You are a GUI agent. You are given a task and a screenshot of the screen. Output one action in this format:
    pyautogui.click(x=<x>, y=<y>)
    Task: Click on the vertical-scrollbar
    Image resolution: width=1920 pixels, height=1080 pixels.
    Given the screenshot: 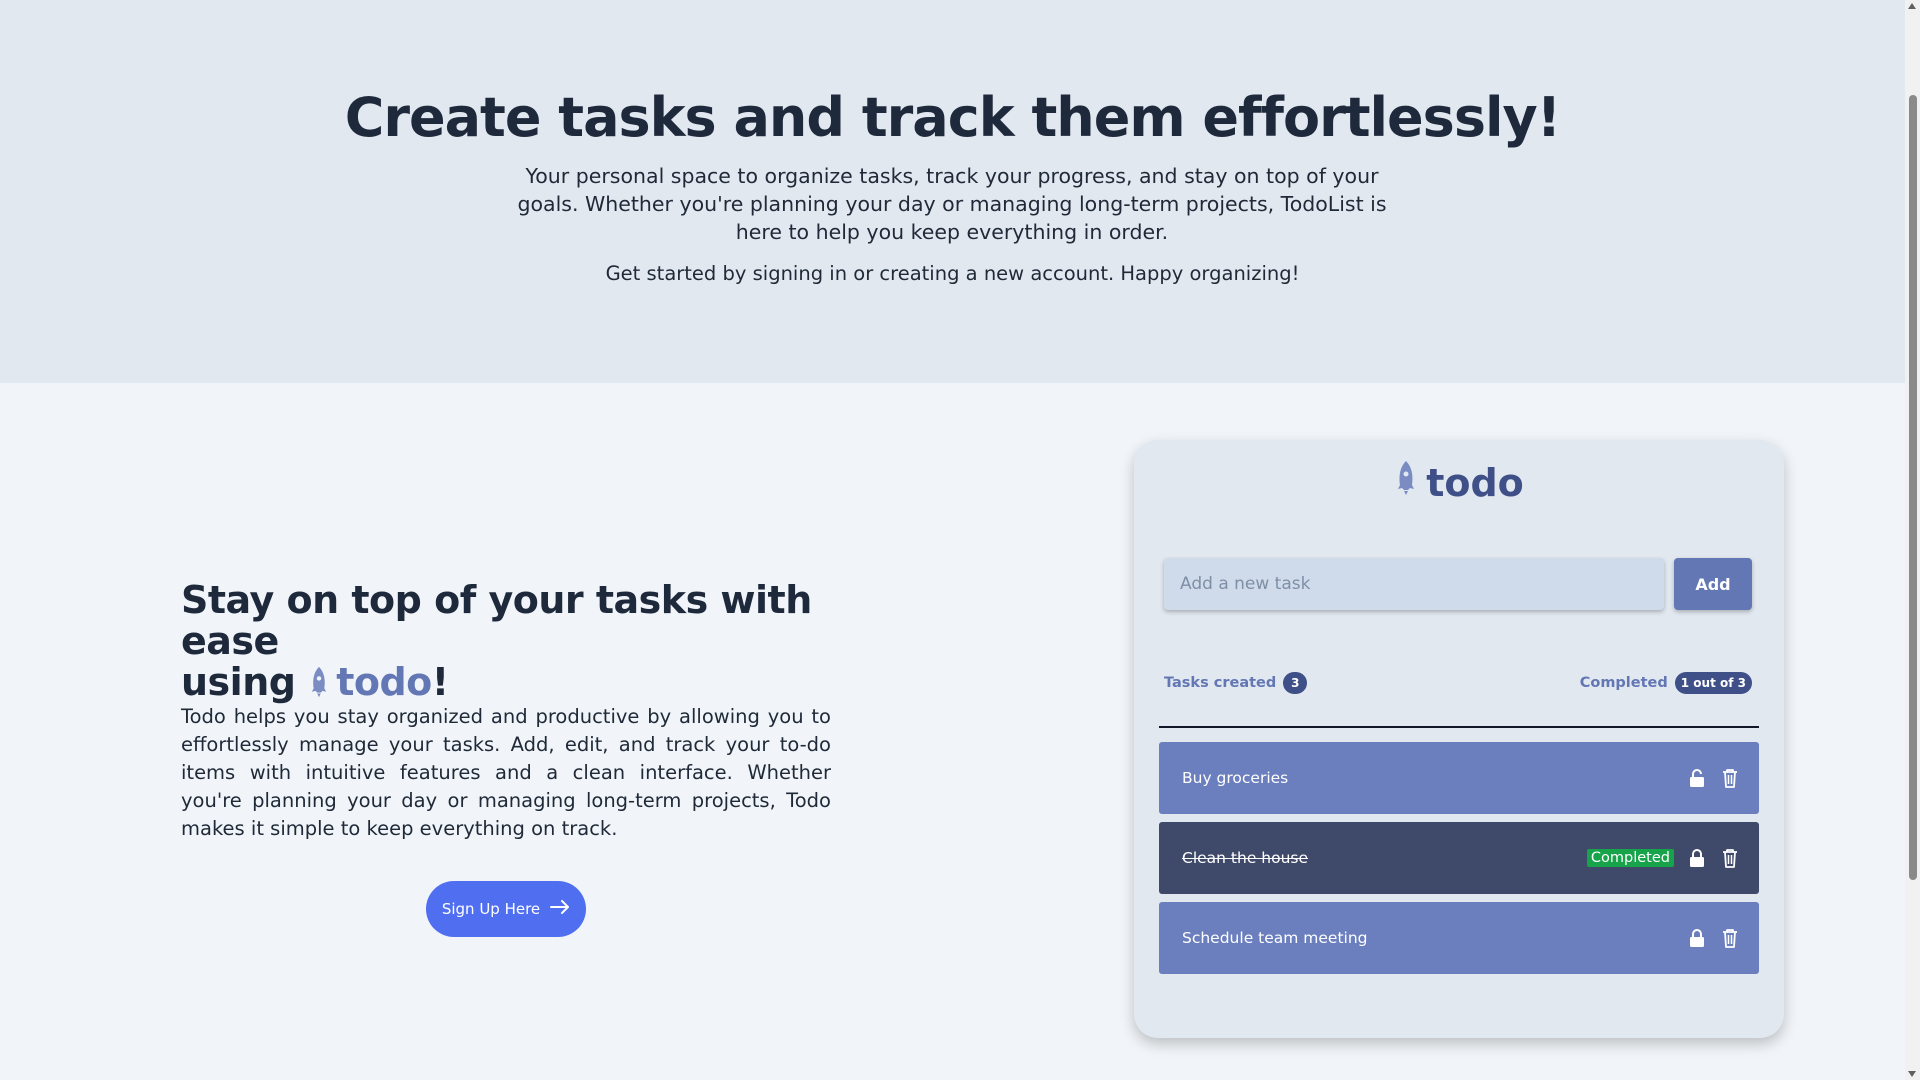 What is the action you would take?
    pyautogui.click(x=1912, y=540)
    